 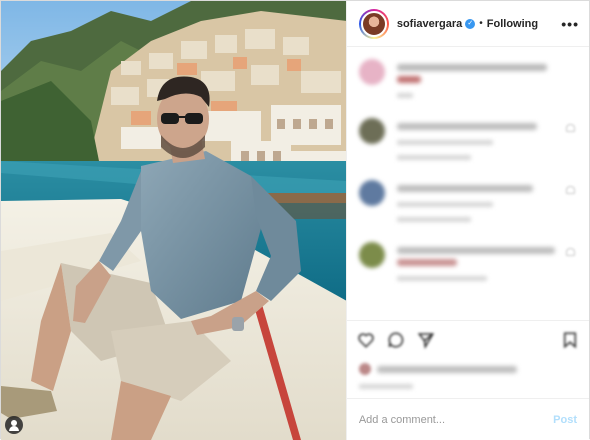 I want to click on share-icon, so click(x=426, y=340).